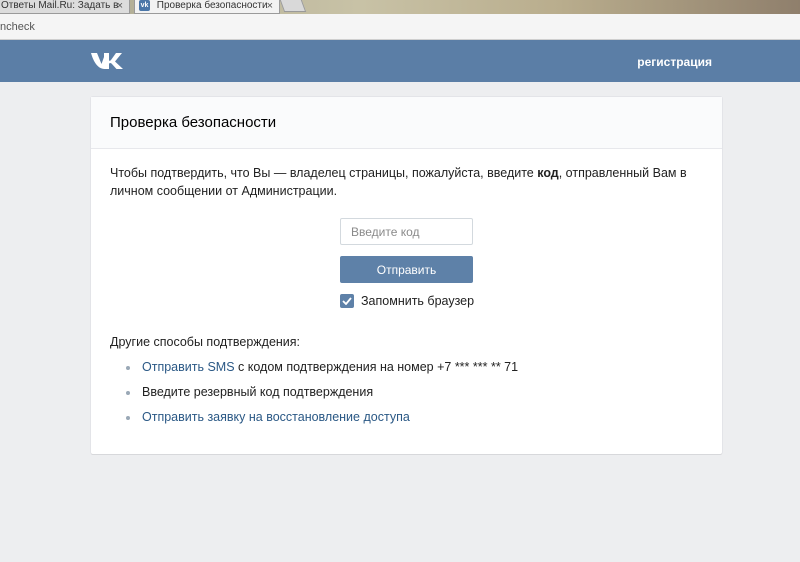 The width and height of the screenshot is (800, 562). I want to click on list-item: Введите резервный код подтверждения, so click(322, 397).